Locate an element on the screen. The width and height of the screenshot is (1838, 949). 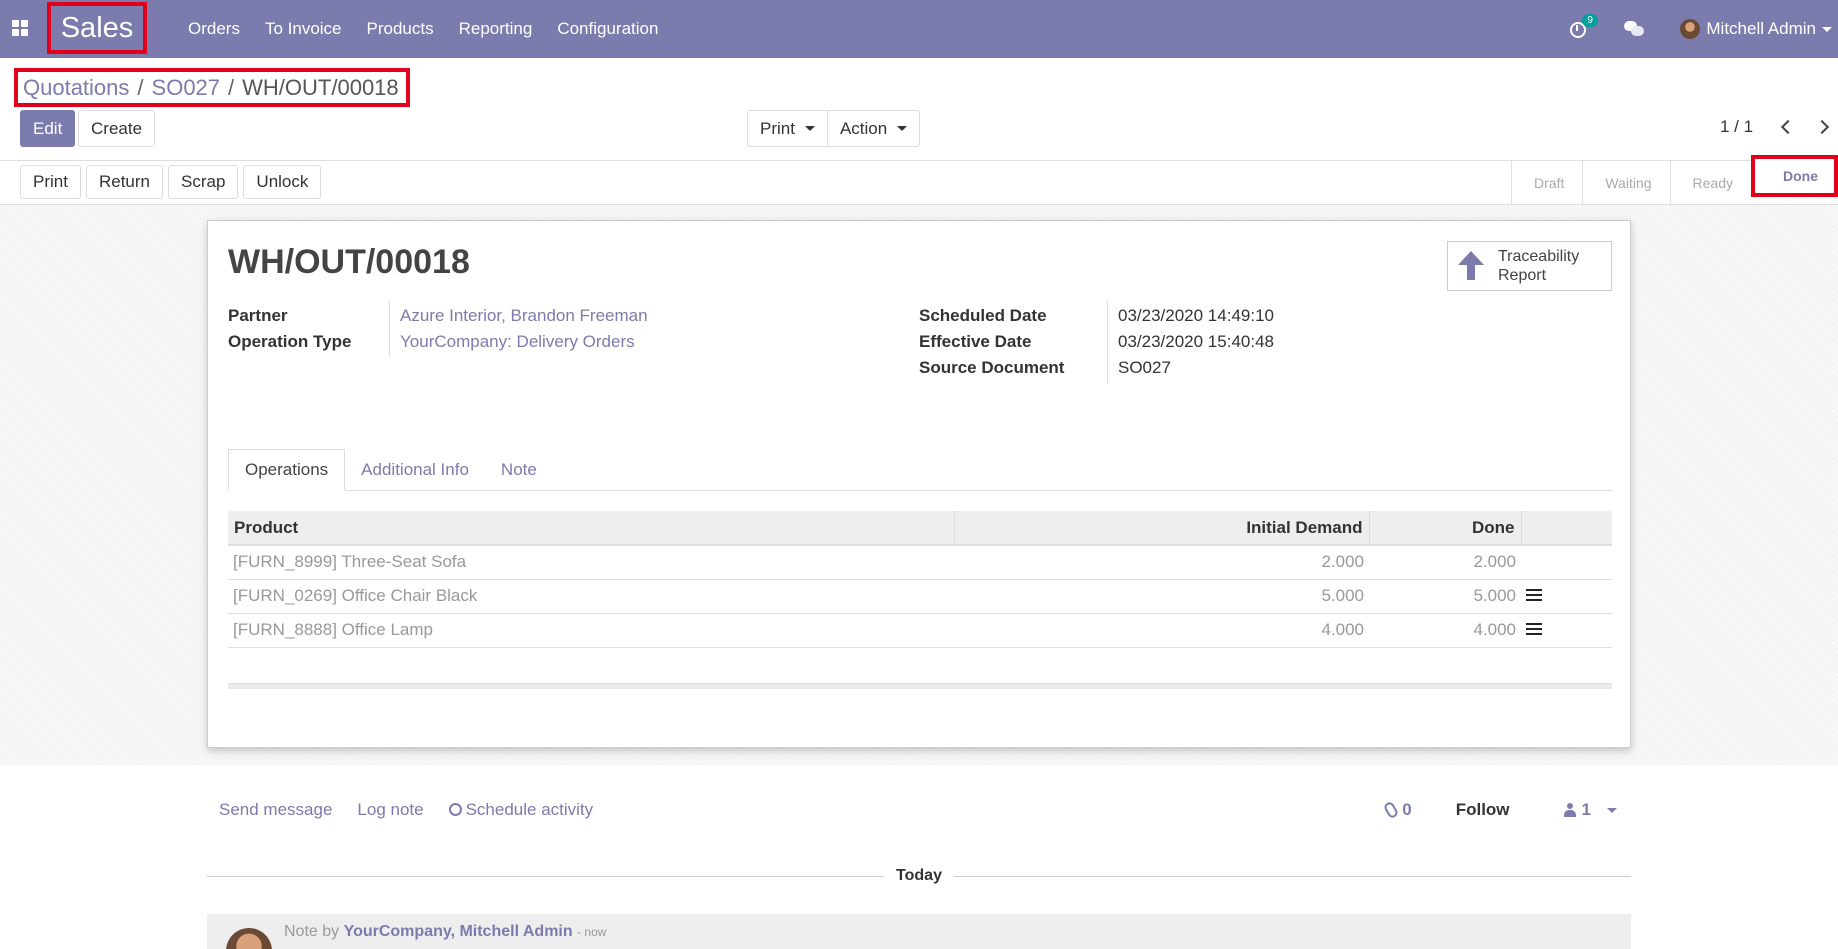
stage-done: Done is located at coordinates (1794, 176).